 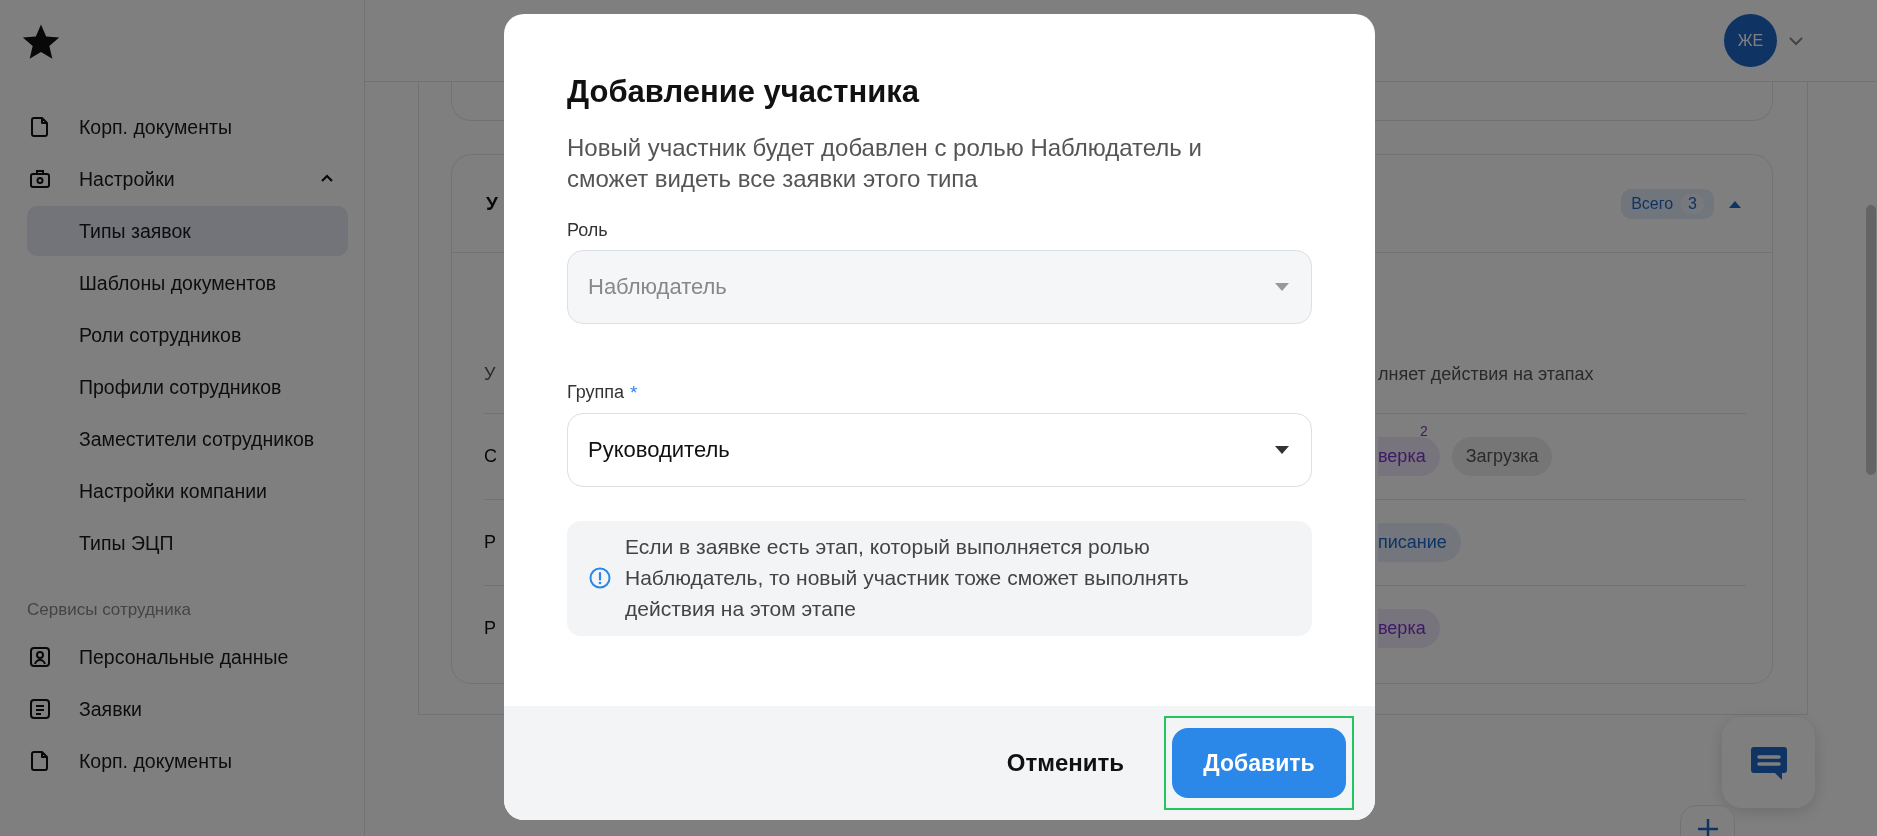 I want to click on stage-tag: верка, so click(x=1409, y=628).